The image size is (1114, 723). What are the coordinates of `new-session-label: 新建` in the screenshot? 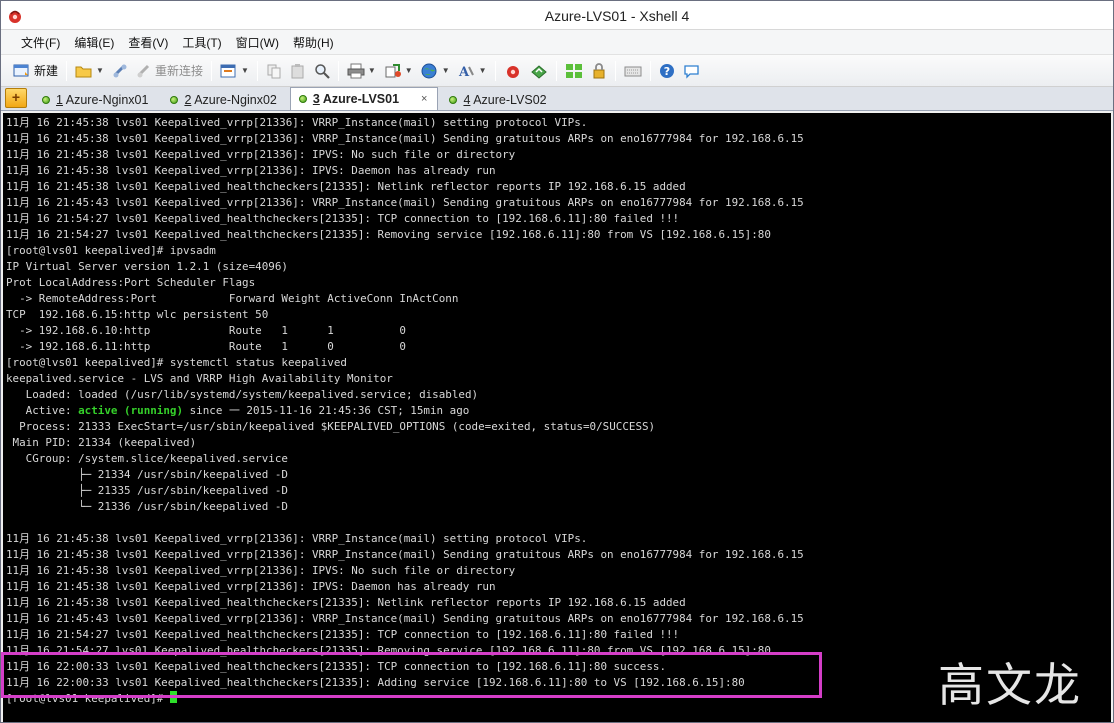 It's located at (46, 71).